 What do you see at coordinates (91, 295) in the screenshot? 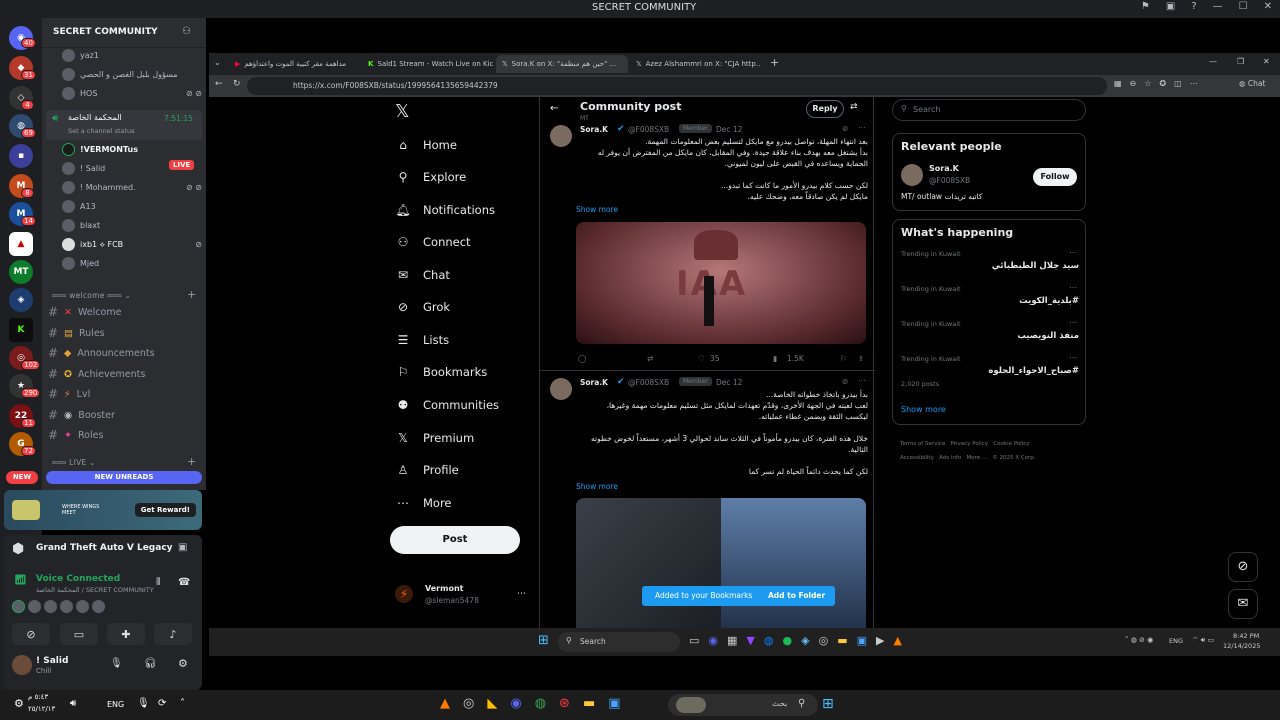
I see `category-welcome: ═══ welcome ═══ ⌄` at bounding box center [91, 295].